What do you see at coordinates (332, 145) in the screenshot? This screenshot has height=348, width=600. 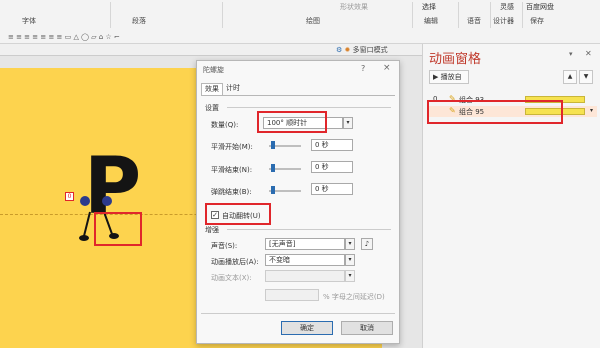 I see `smooth-start-field: 0 秒` at bounding box center [332, 145].